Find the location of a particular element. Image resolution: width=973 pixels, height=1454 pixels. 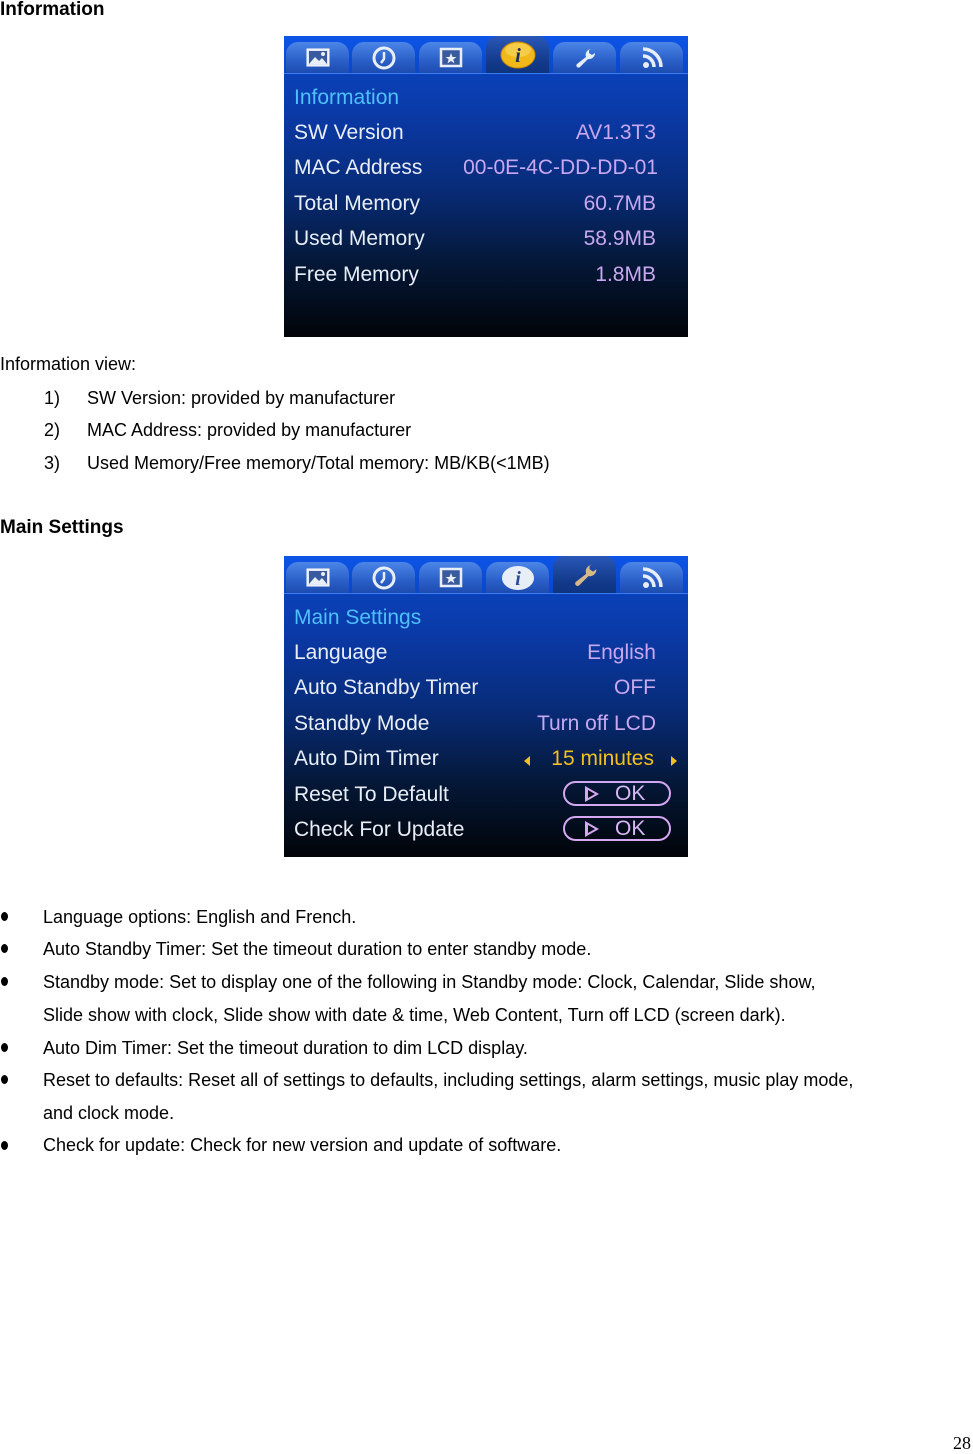

row-label-used-memory: Used Memory is located at coordinates (359, 238).